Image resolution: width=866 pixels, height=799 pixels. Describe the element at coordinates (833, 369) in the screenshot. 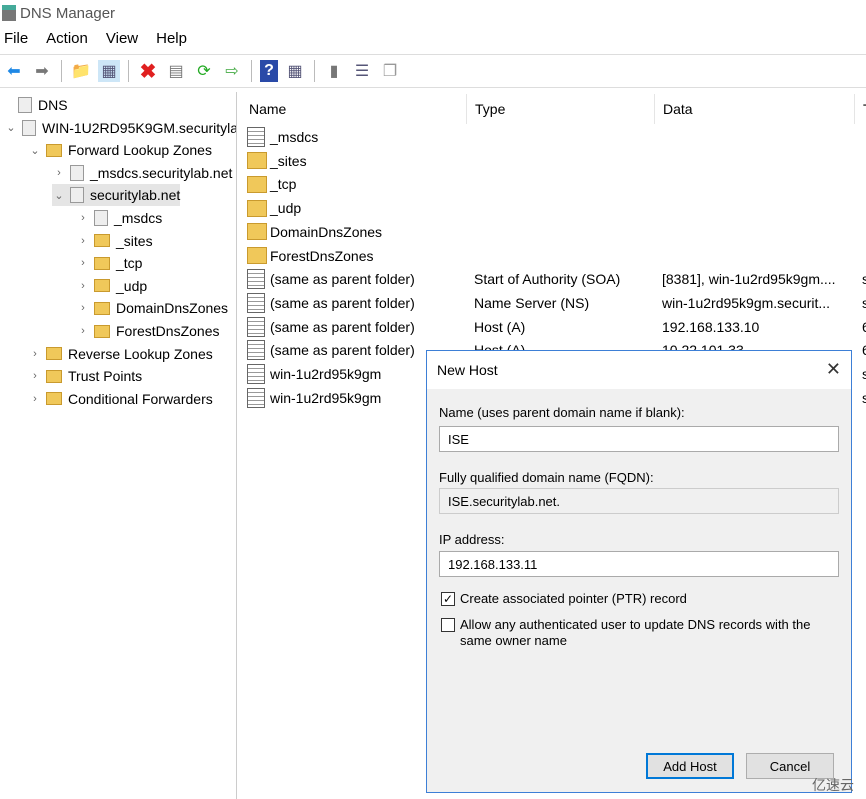

I see `close-icon: ✕` at that location.